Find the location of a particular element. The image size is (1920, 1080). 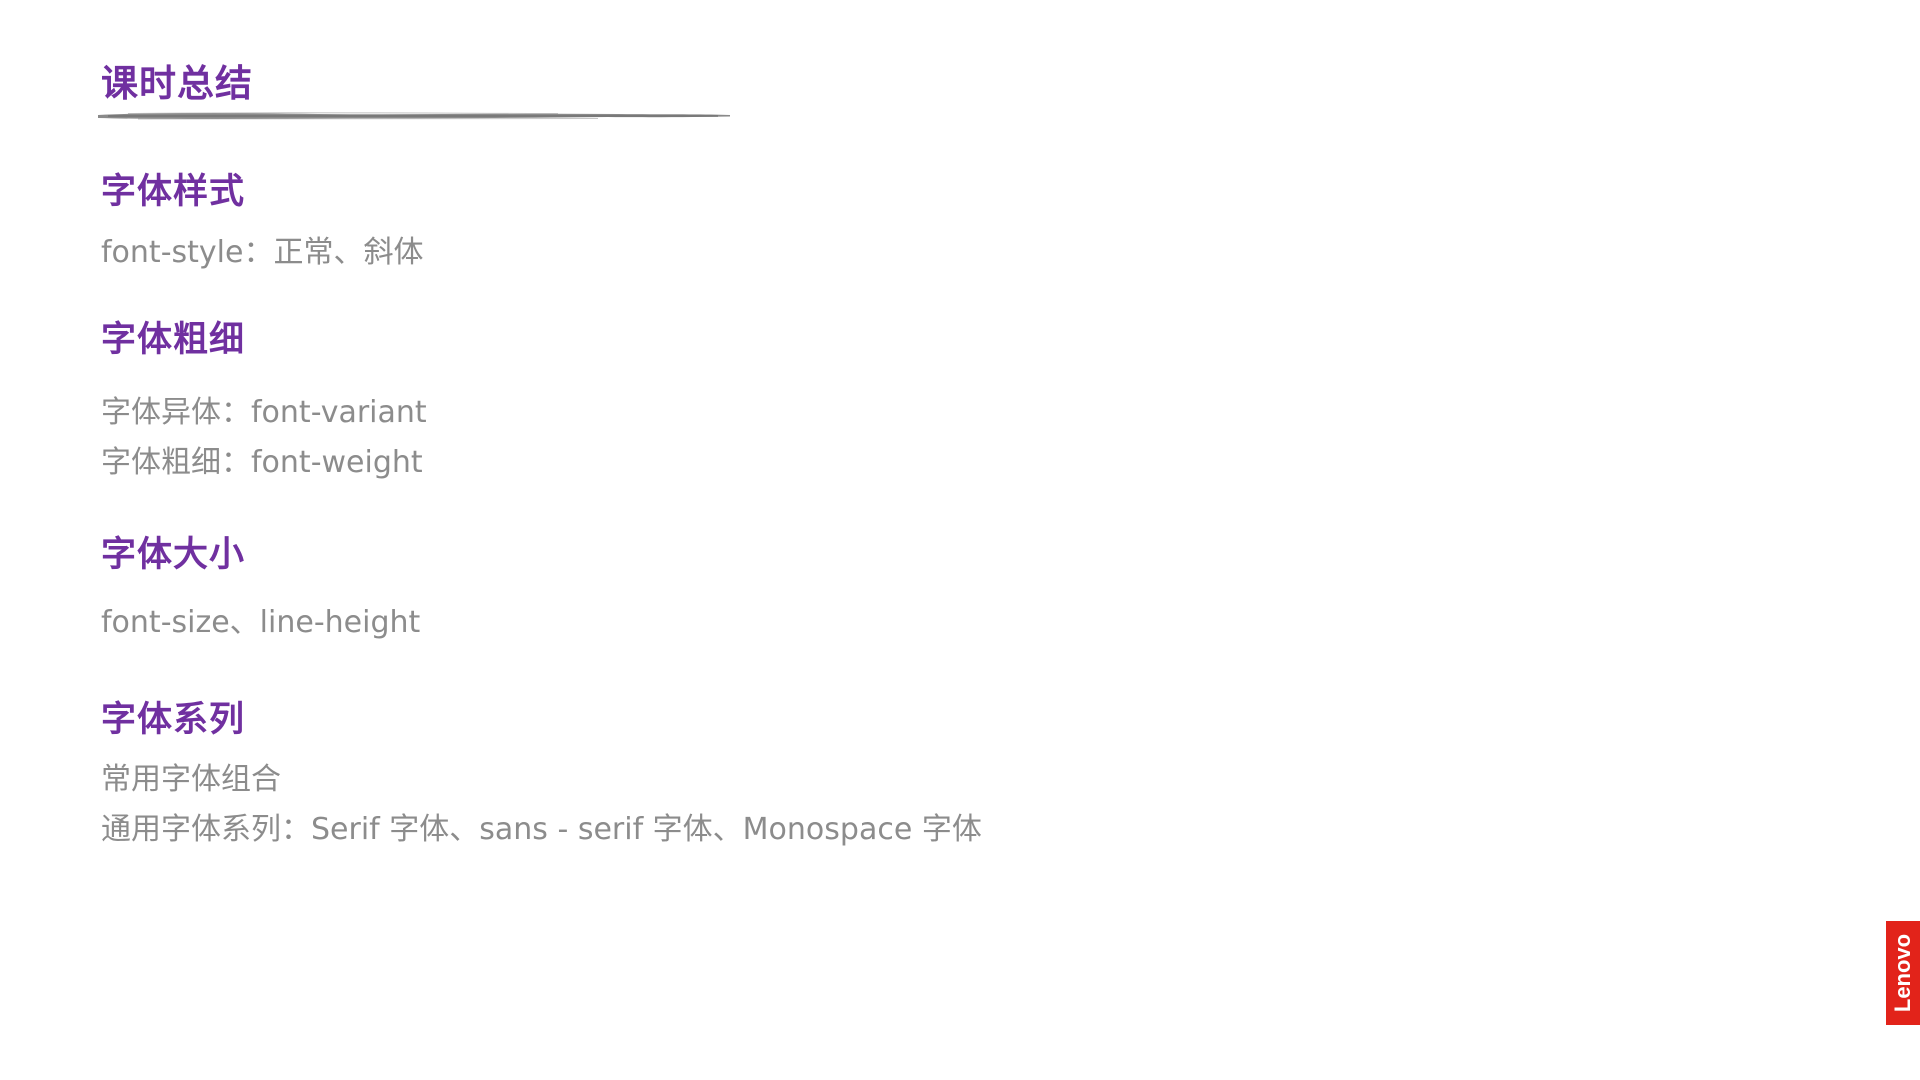

section-heading-font-style: 字体样式 is located at coordinates (173, 192).